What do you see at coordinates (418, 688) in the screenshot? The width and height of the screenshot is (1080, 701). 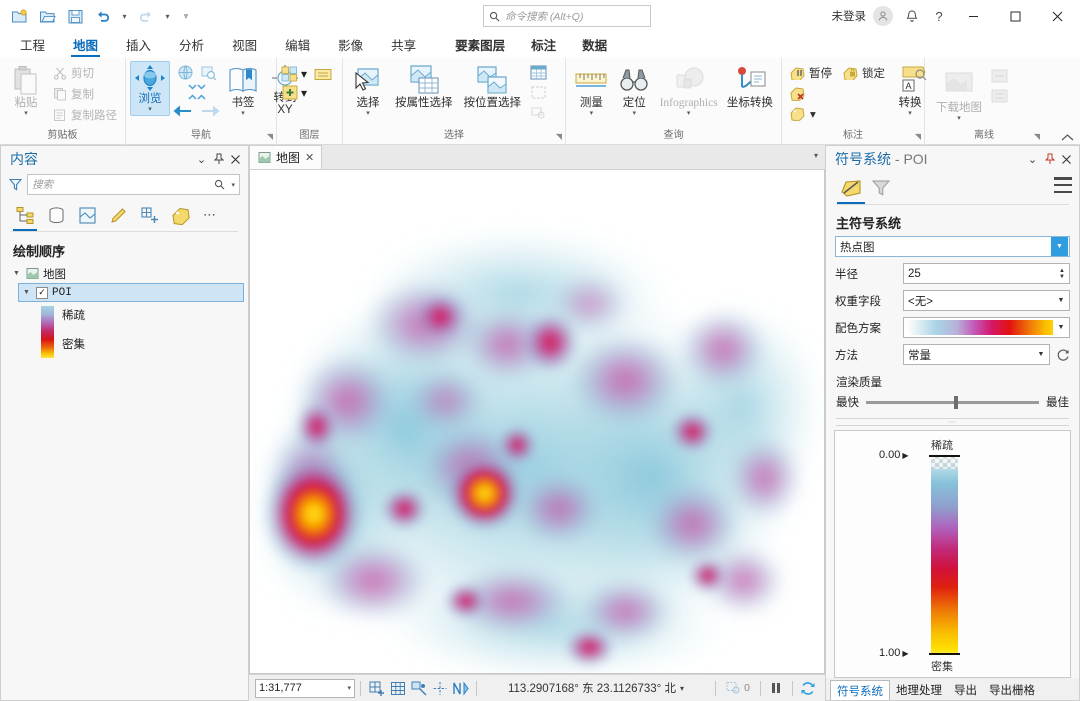 I see `snapping-button` at bounding box center [418, 688].